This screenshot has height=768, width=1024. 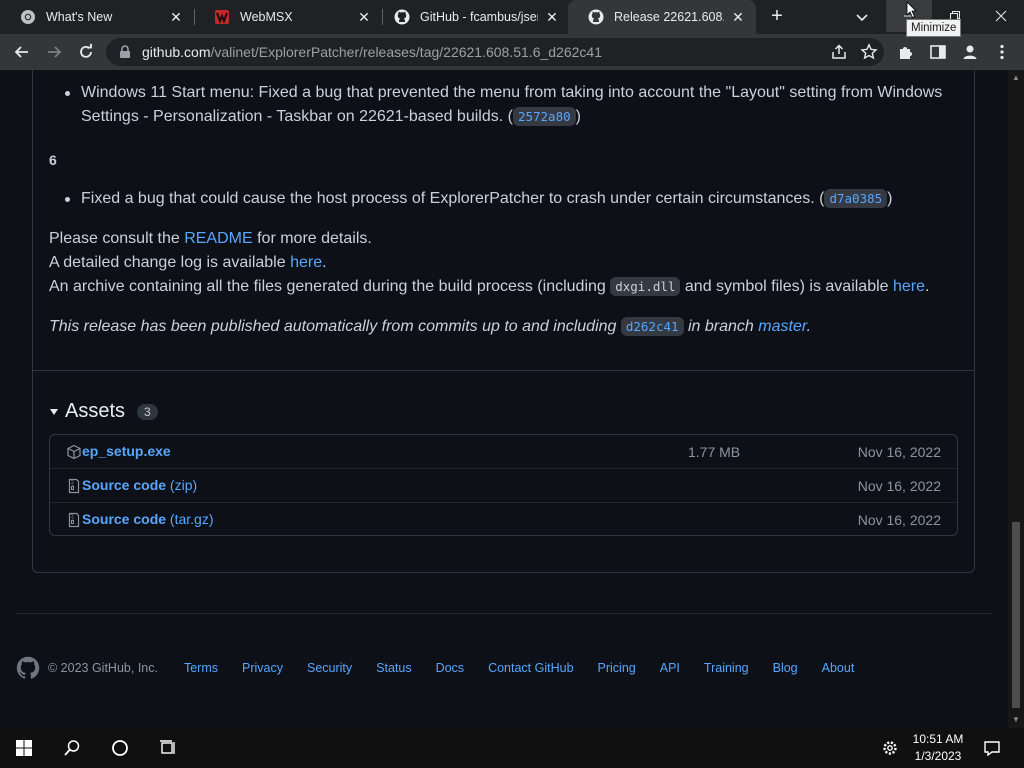 I want to click on footer-link-status: Status, so click(x=393, y=668).